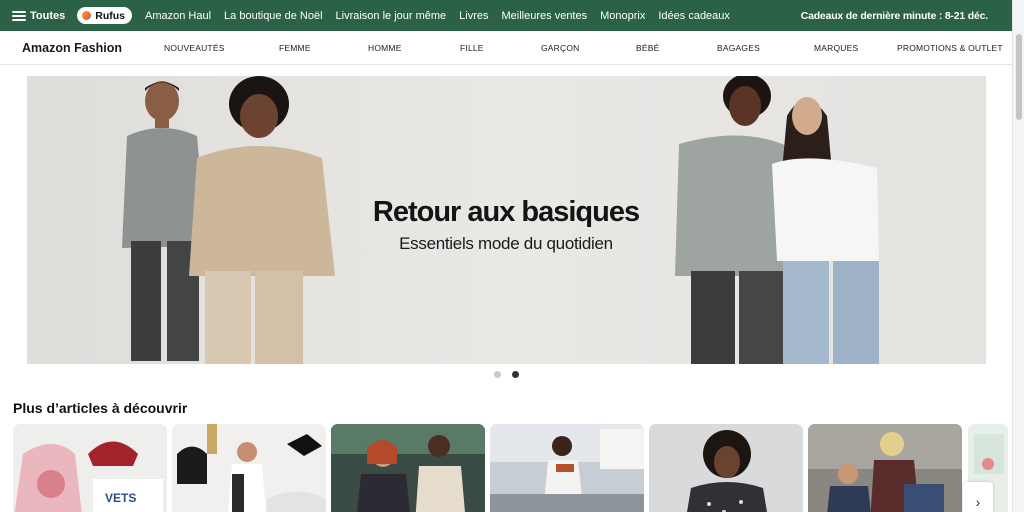 The height and width of the screenshot is (512, 1024). What do you see at coordinates (391, 16) in the screenshot?
I see `nav-link-livraison-jour-meme: Livraison le jour même` at bounding box center [391, 16].